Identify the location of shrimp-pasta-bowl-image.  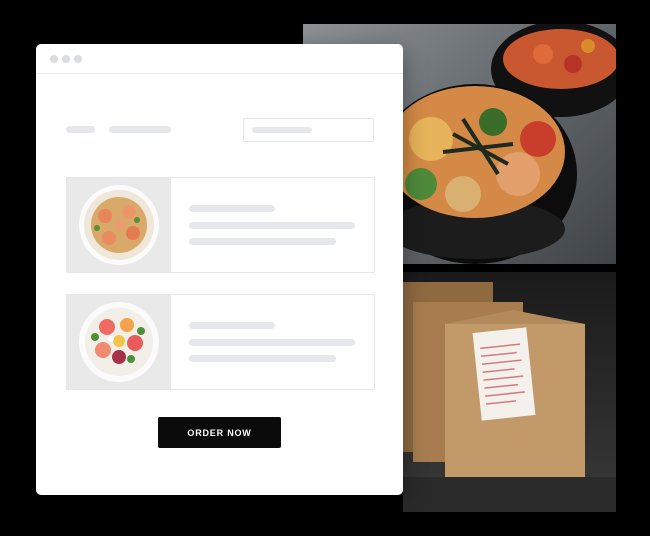
(119, 225).